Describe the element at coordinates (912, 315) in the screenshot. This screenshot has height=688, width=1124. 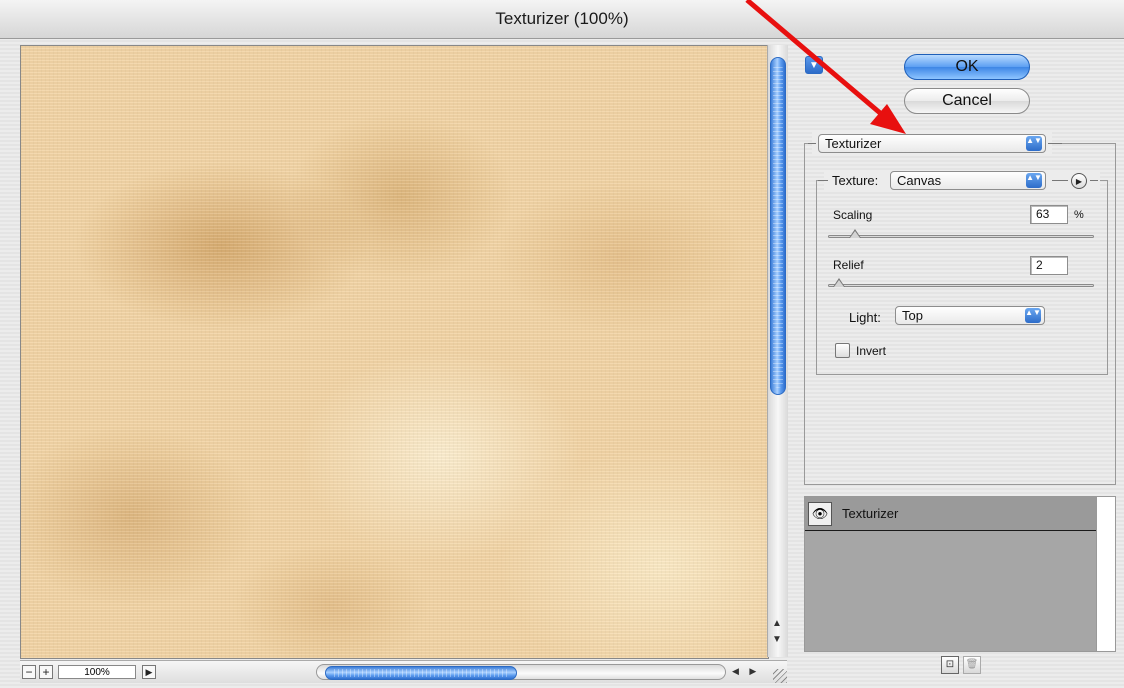
I see `light-direction-value: Top` at that location.